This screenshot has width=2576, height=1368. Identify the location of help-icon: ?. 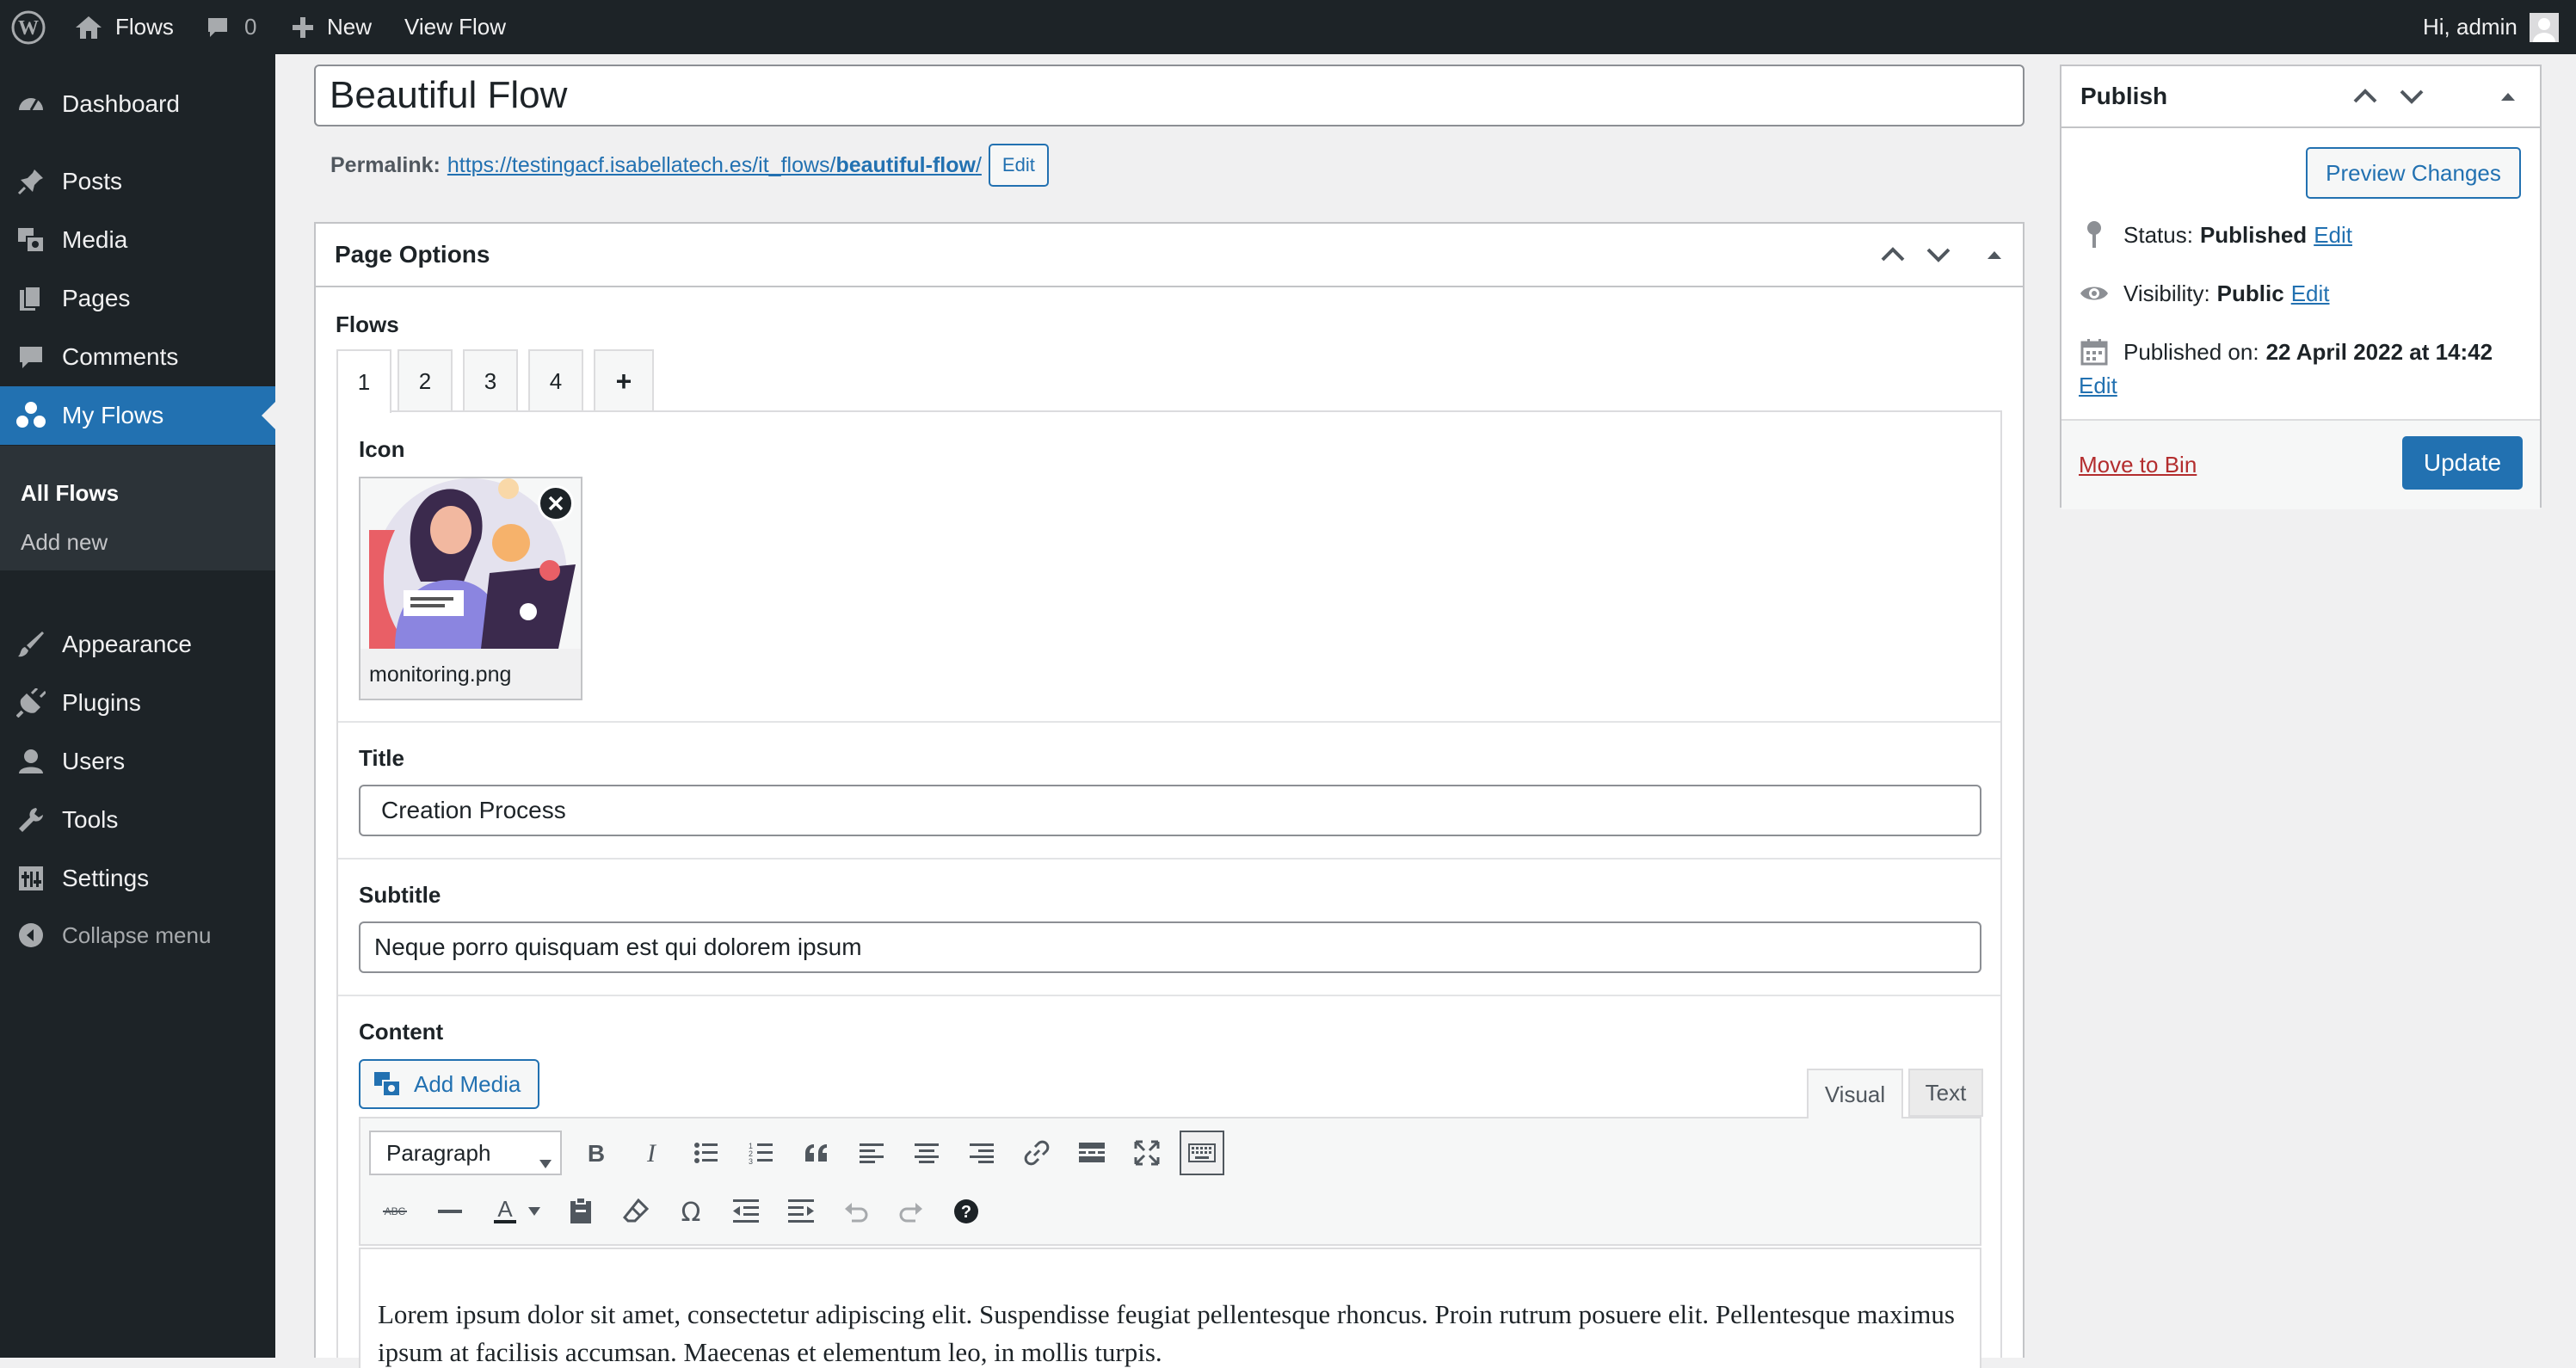
(967, 1211).